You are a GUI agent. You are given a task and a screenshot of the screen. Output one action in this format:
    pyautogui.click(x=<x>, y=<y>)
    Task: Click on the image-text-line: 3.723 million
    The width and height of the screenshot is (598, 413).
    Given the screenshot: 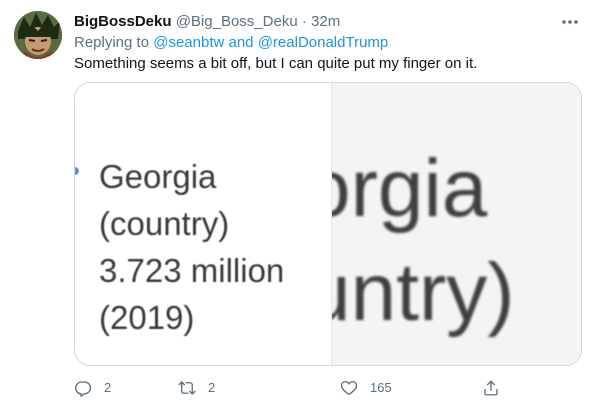 What is the action you would take?
    pyautogui.click(x=192, y=270)
    